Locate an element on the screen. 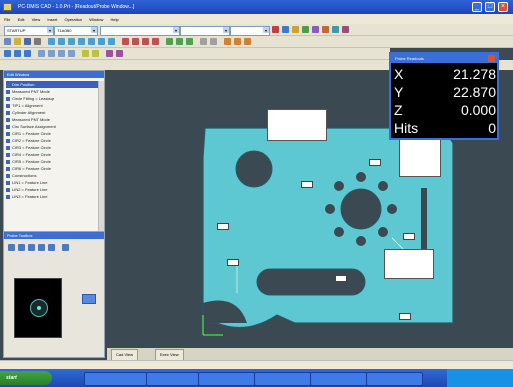 Image resolution: width=513 pixels, height=387 pixels. menu-insert: Insert is located at coordinates (52, 19).